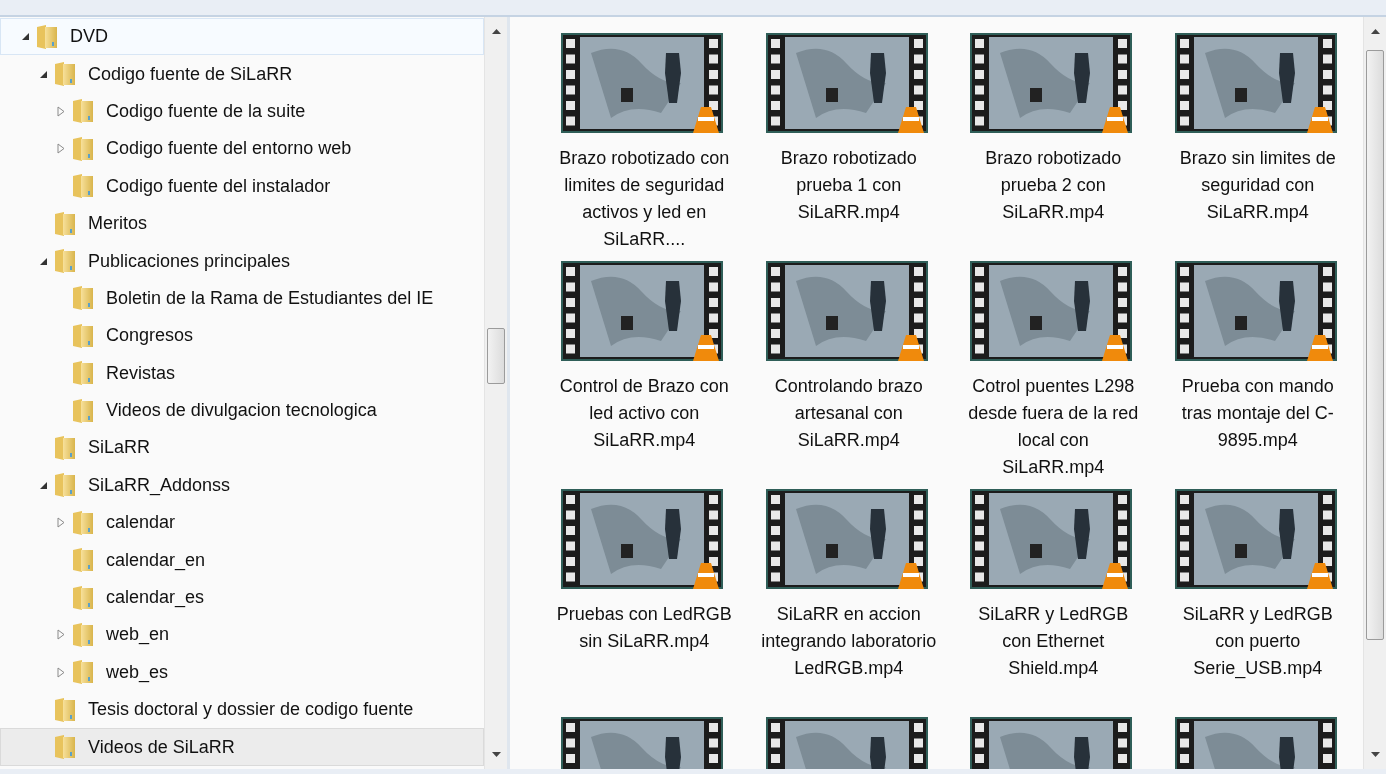  What do you see at coordinates (242, 523) in the screenshot?
I see `tree-item: calendar` at bounding box center [242, 523].